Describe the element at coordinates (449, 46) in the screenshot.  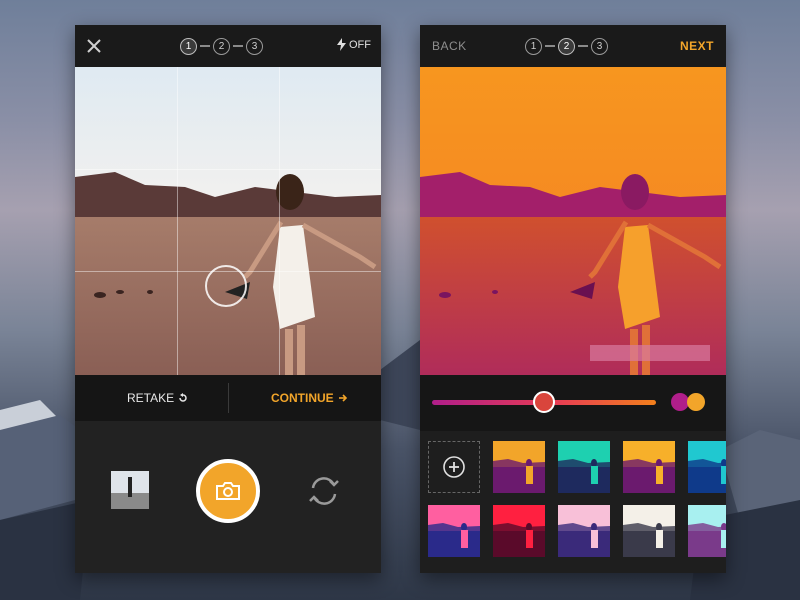
I see `back-button: BACK` at that location.